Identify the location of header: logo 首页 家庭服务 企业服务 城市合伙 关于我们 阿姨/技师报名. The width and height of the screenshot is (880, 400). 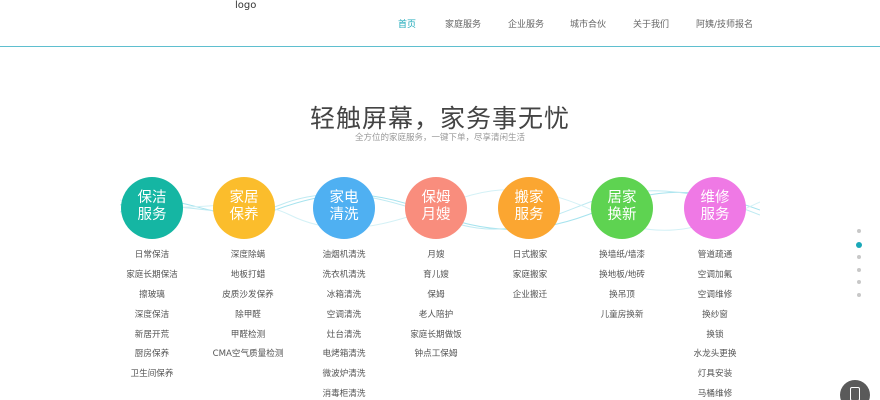
(440, 23).